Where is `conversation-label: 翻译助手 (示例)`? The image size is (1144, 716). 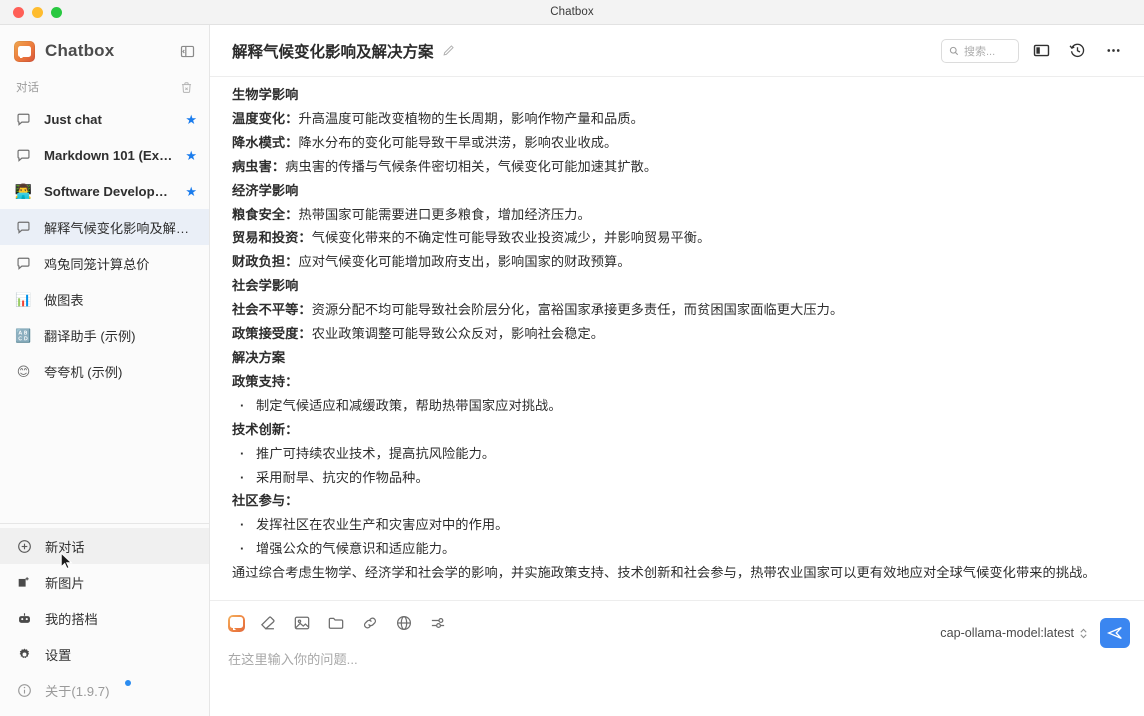 conversation-label: 翻译助手 (示例) is located at coordinates (90, 336).